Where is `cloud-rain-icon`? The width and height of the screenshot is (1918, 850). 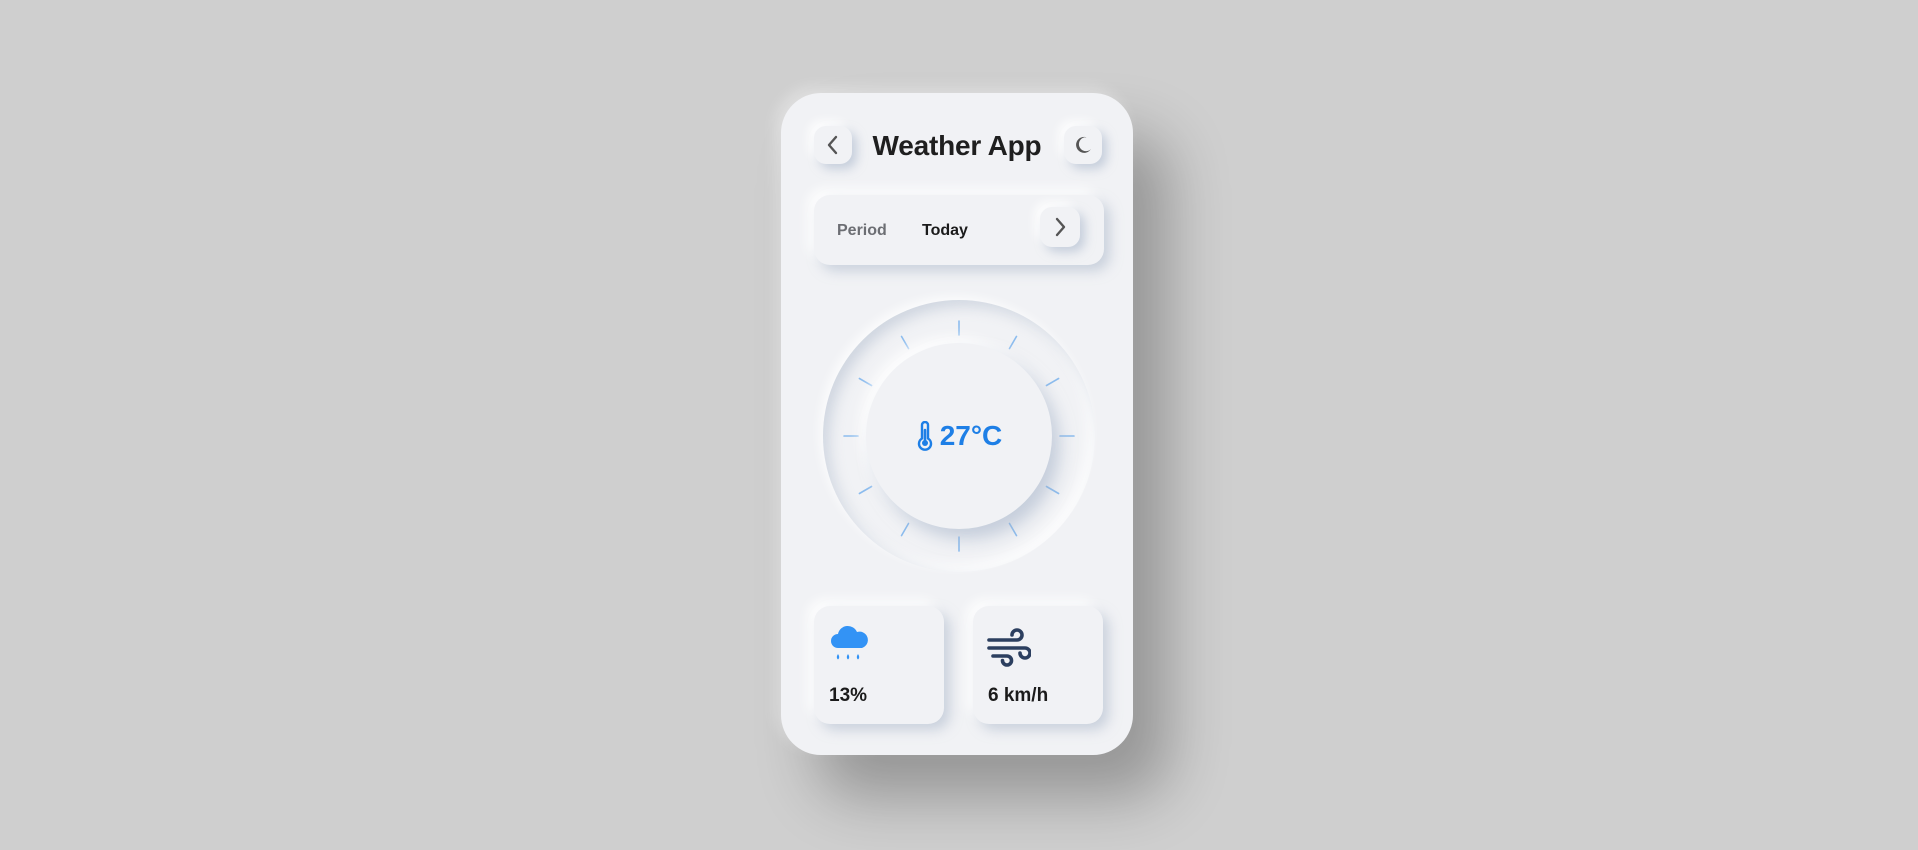
cloud-rain-icon is located at coordinates (849, 642).